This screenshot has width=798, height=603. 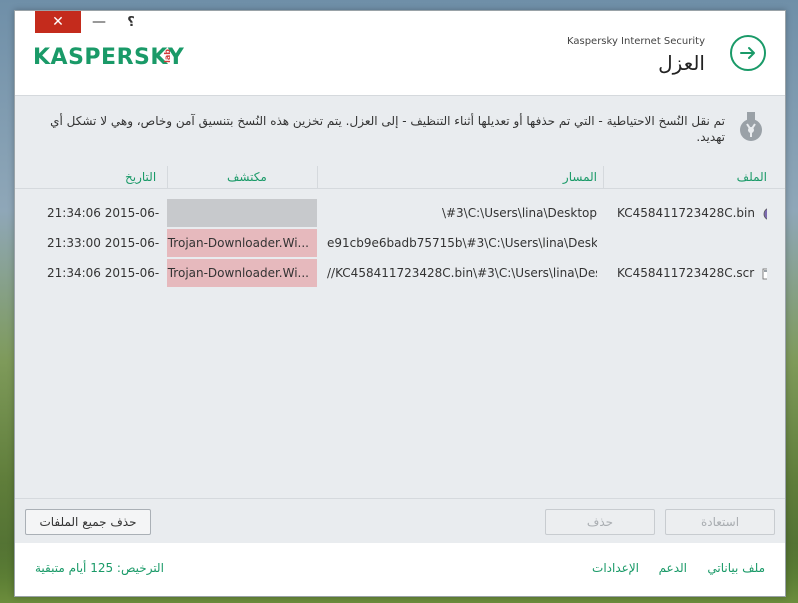 I want to click on close-button: ✕, so click(x=58, y=22).